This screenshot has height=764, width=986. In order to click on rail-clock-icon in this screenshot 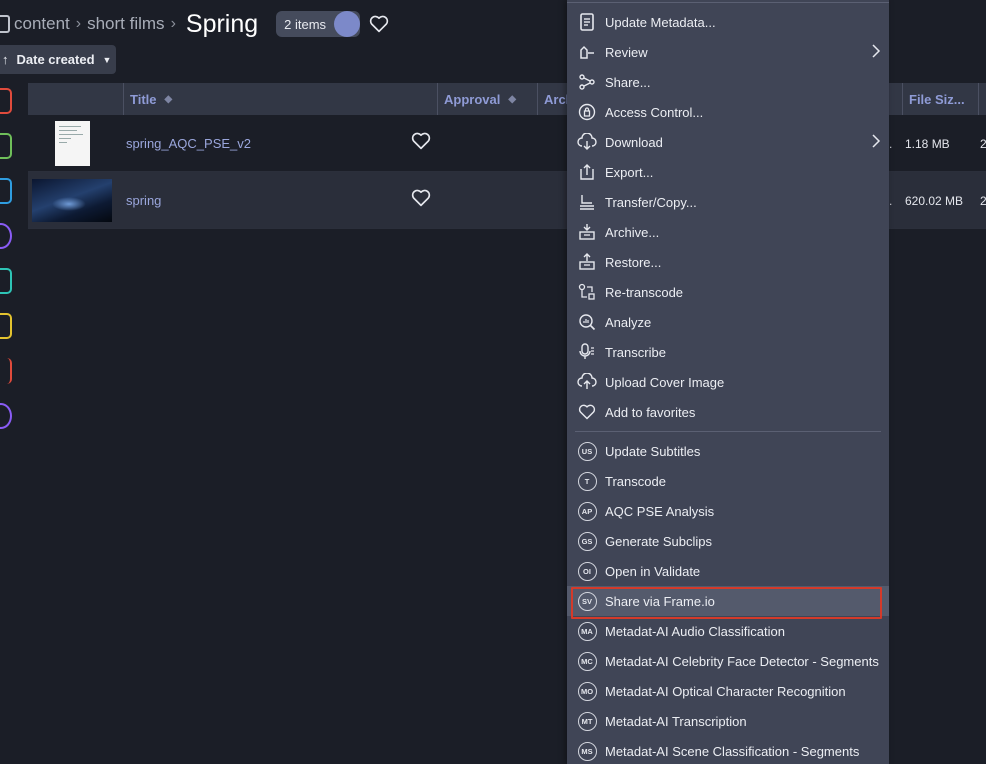, I will do `click(6, 236)`.